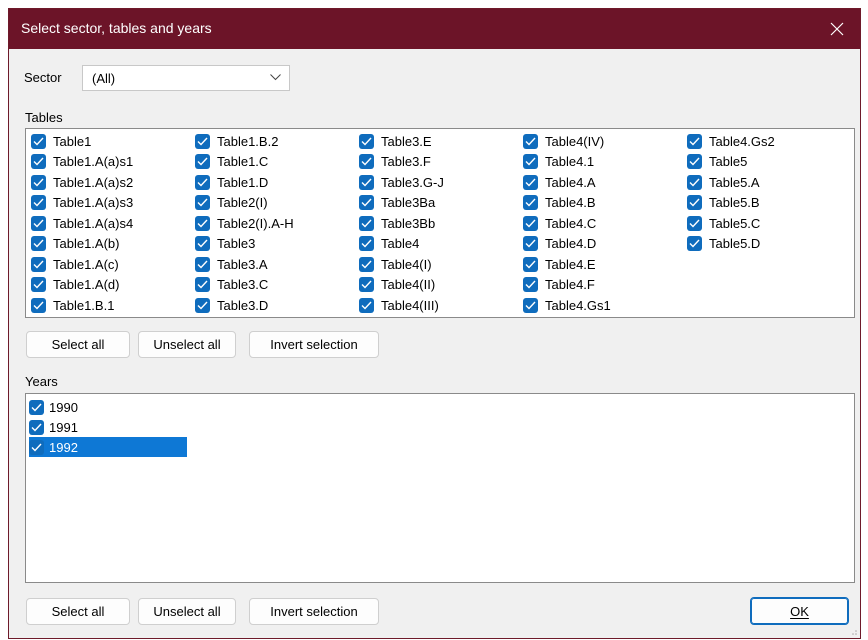 This screenshot has height=640, width=868. I want to click on table-checkbox-item: Table1.A(b), so click(75, 244).